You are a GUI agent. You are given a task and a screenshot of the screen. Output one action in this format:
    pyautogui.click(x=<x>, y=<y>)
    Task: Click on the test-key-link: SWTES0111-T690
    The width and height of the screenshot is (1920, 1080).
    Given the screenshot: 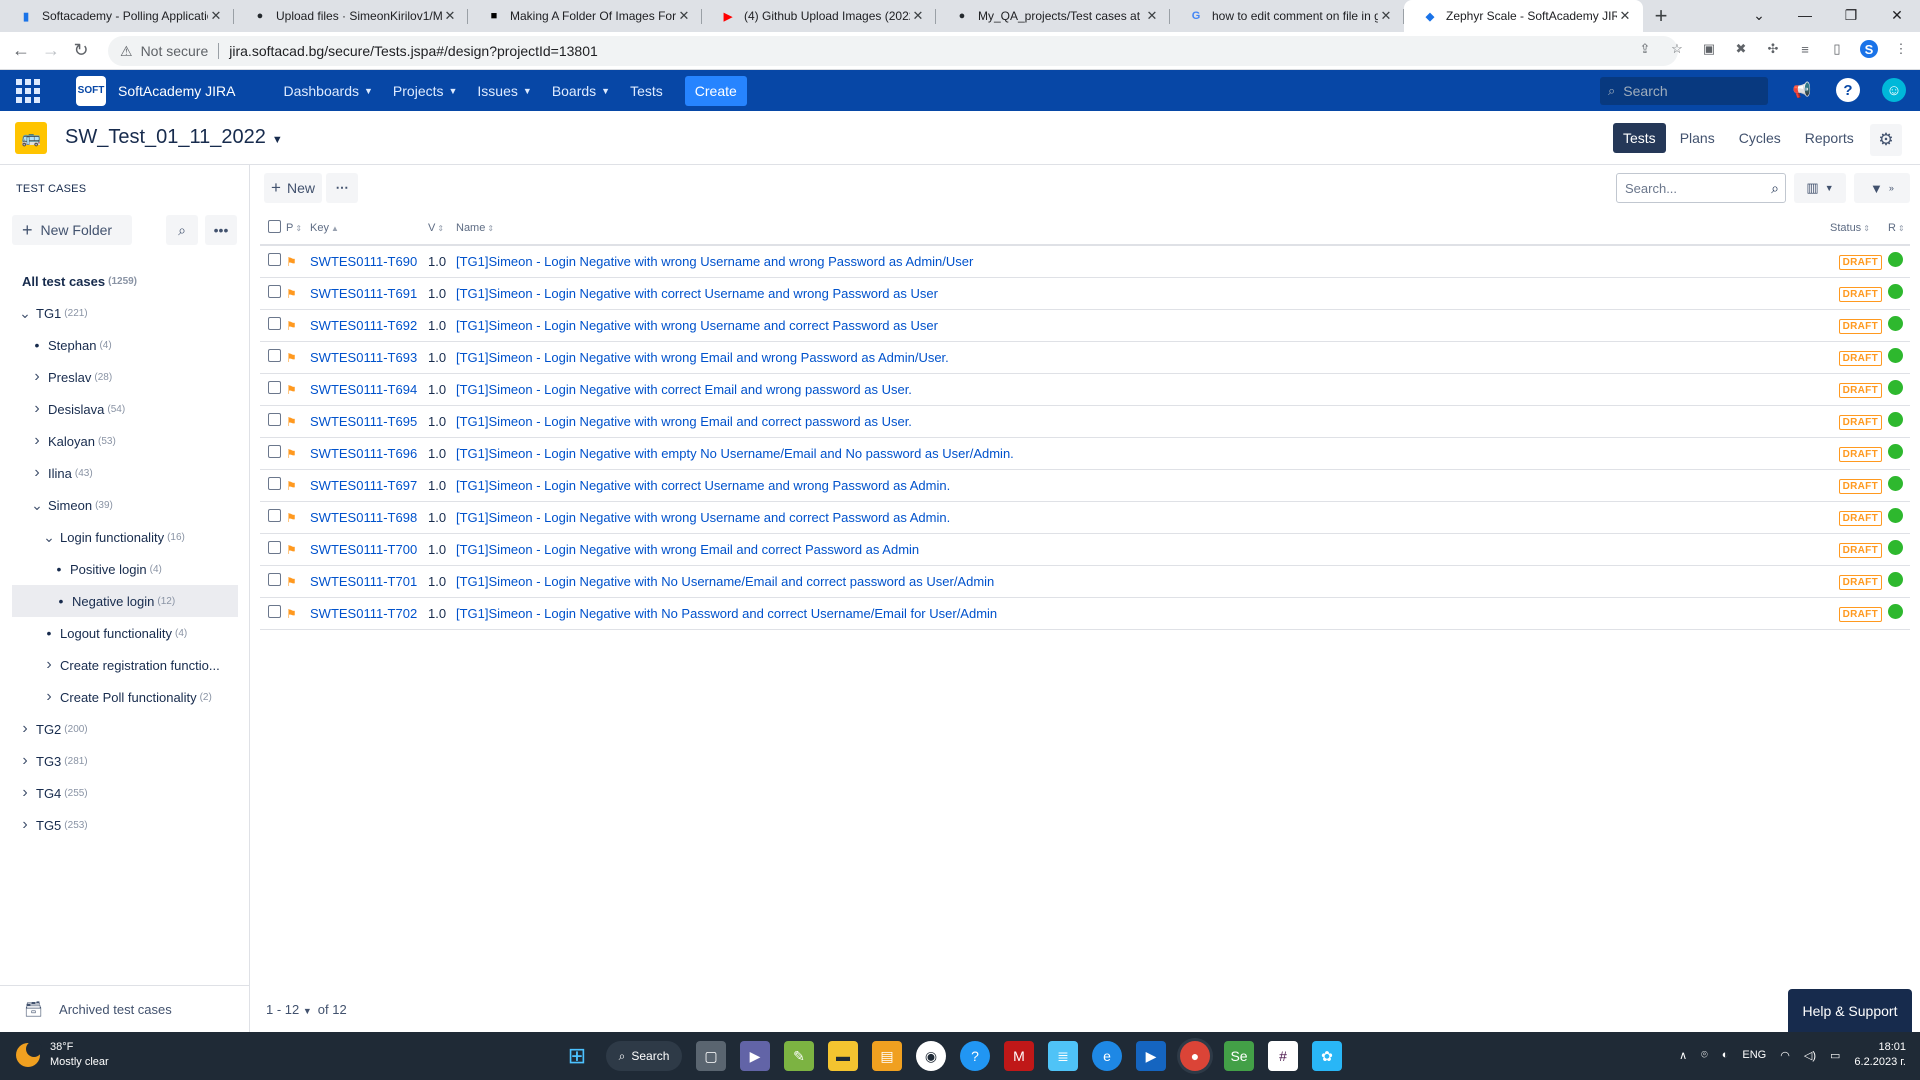 What is the action you would take?
    pyautogui.click(x=363, y=261)
    